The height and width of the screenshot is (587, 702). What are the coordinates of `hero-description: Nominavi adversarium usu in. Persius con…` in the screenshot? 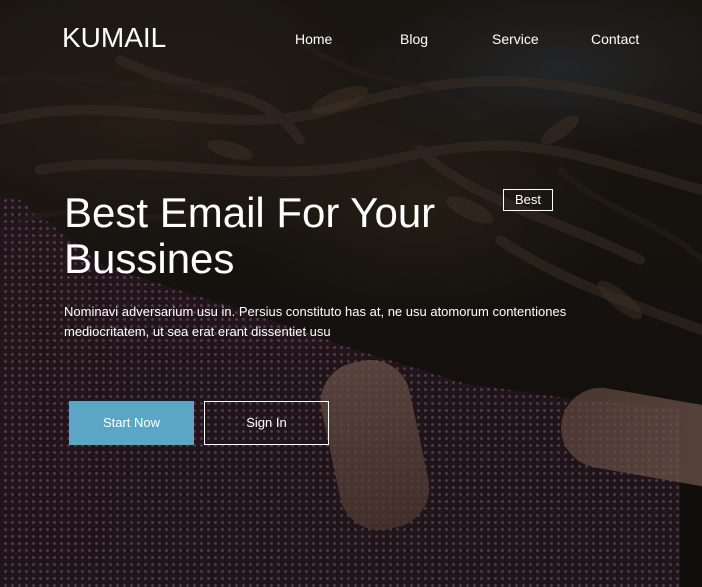 It's located at (315, 321).